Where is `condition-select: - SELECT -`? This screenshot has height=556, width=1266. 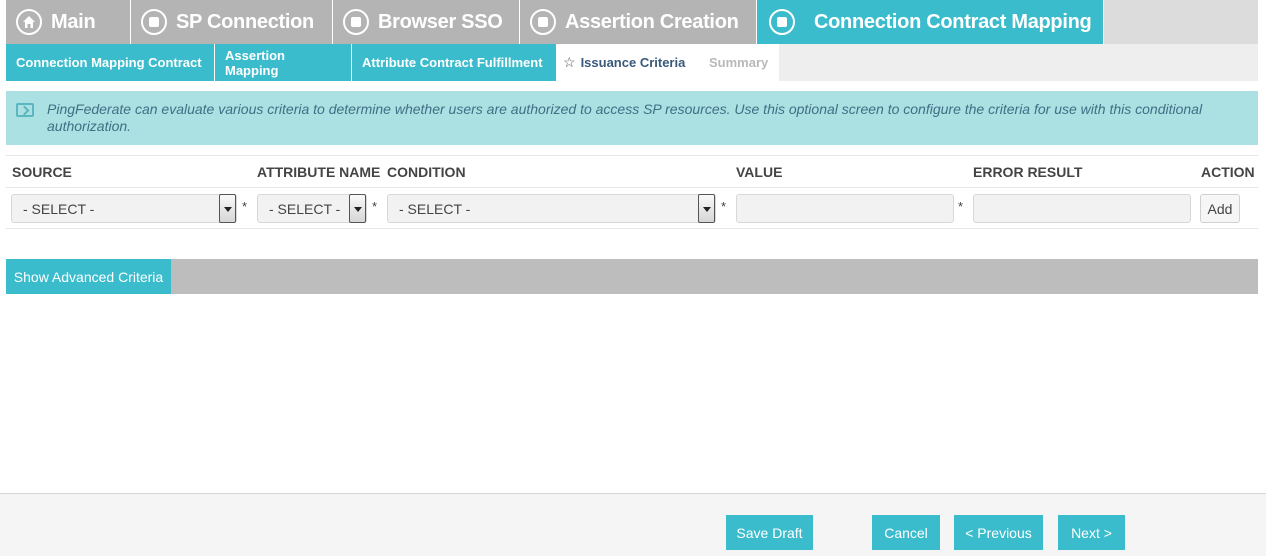
condition-select: - SELECT - is located at coordinates (551, 208).